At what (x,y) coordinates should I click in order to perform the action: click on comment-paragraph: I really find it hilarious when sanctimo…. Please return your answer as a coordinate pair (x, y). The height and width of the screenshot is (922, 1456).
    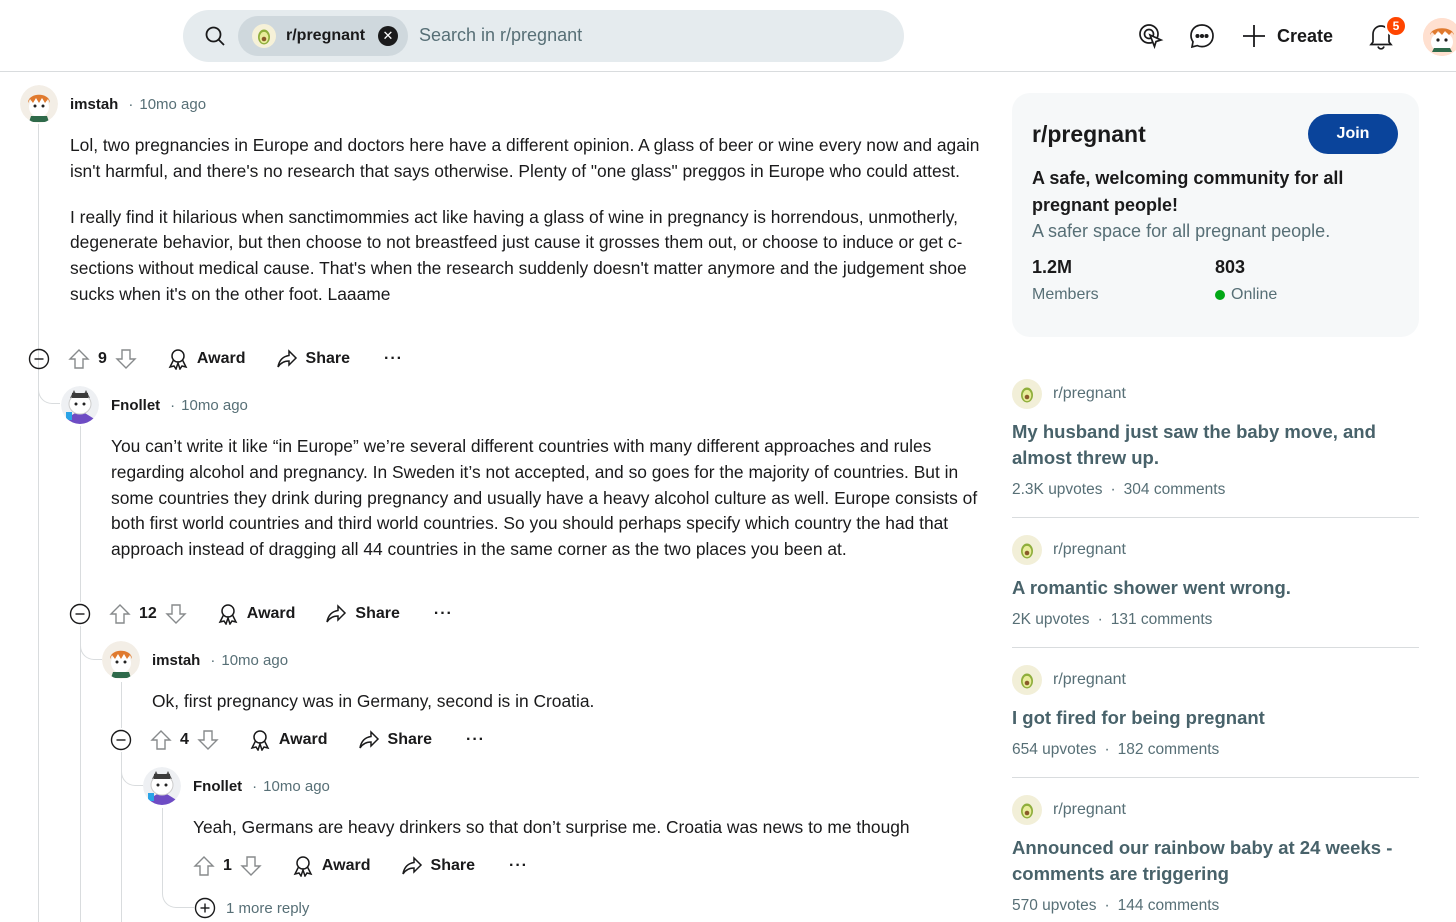
    Looking at the image, I should click on (518, 255).